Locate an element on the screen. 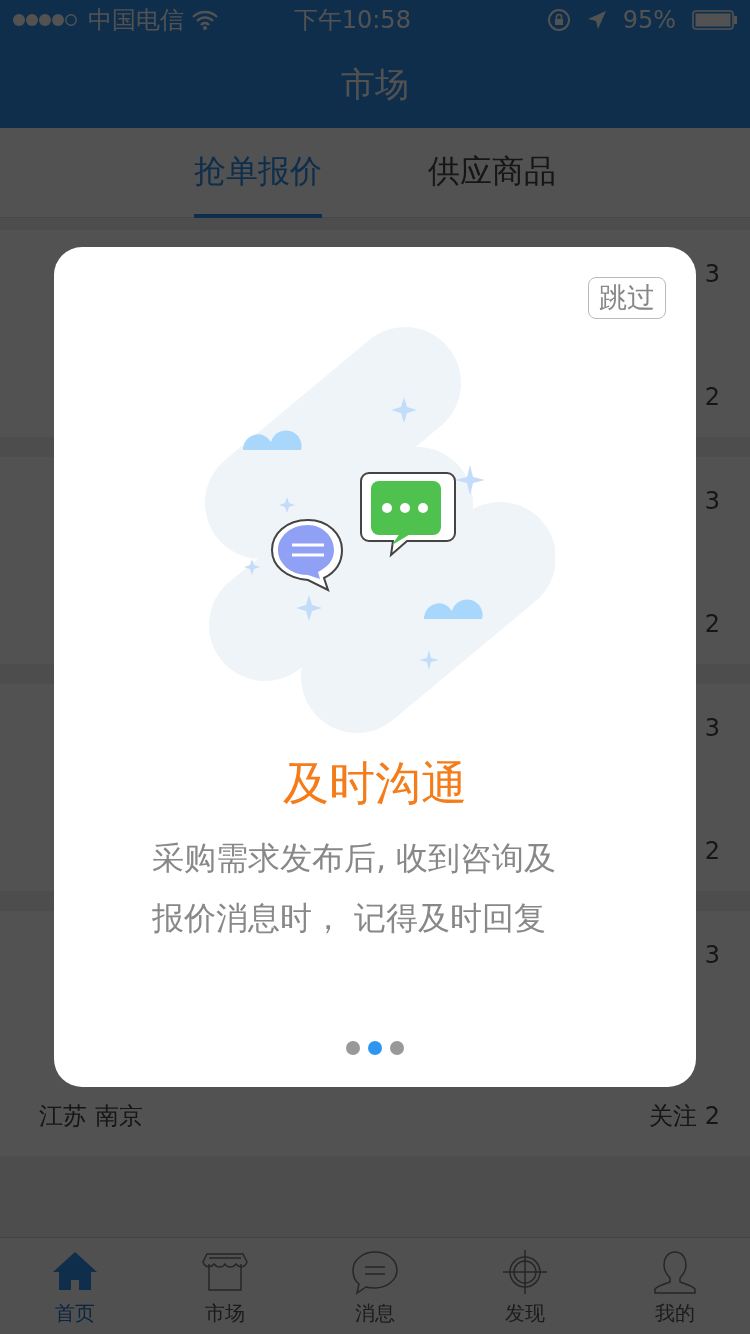 The width and height of the screenshot is (750, 1334). battery-percent: 95% is located at coordinates (649, 20).